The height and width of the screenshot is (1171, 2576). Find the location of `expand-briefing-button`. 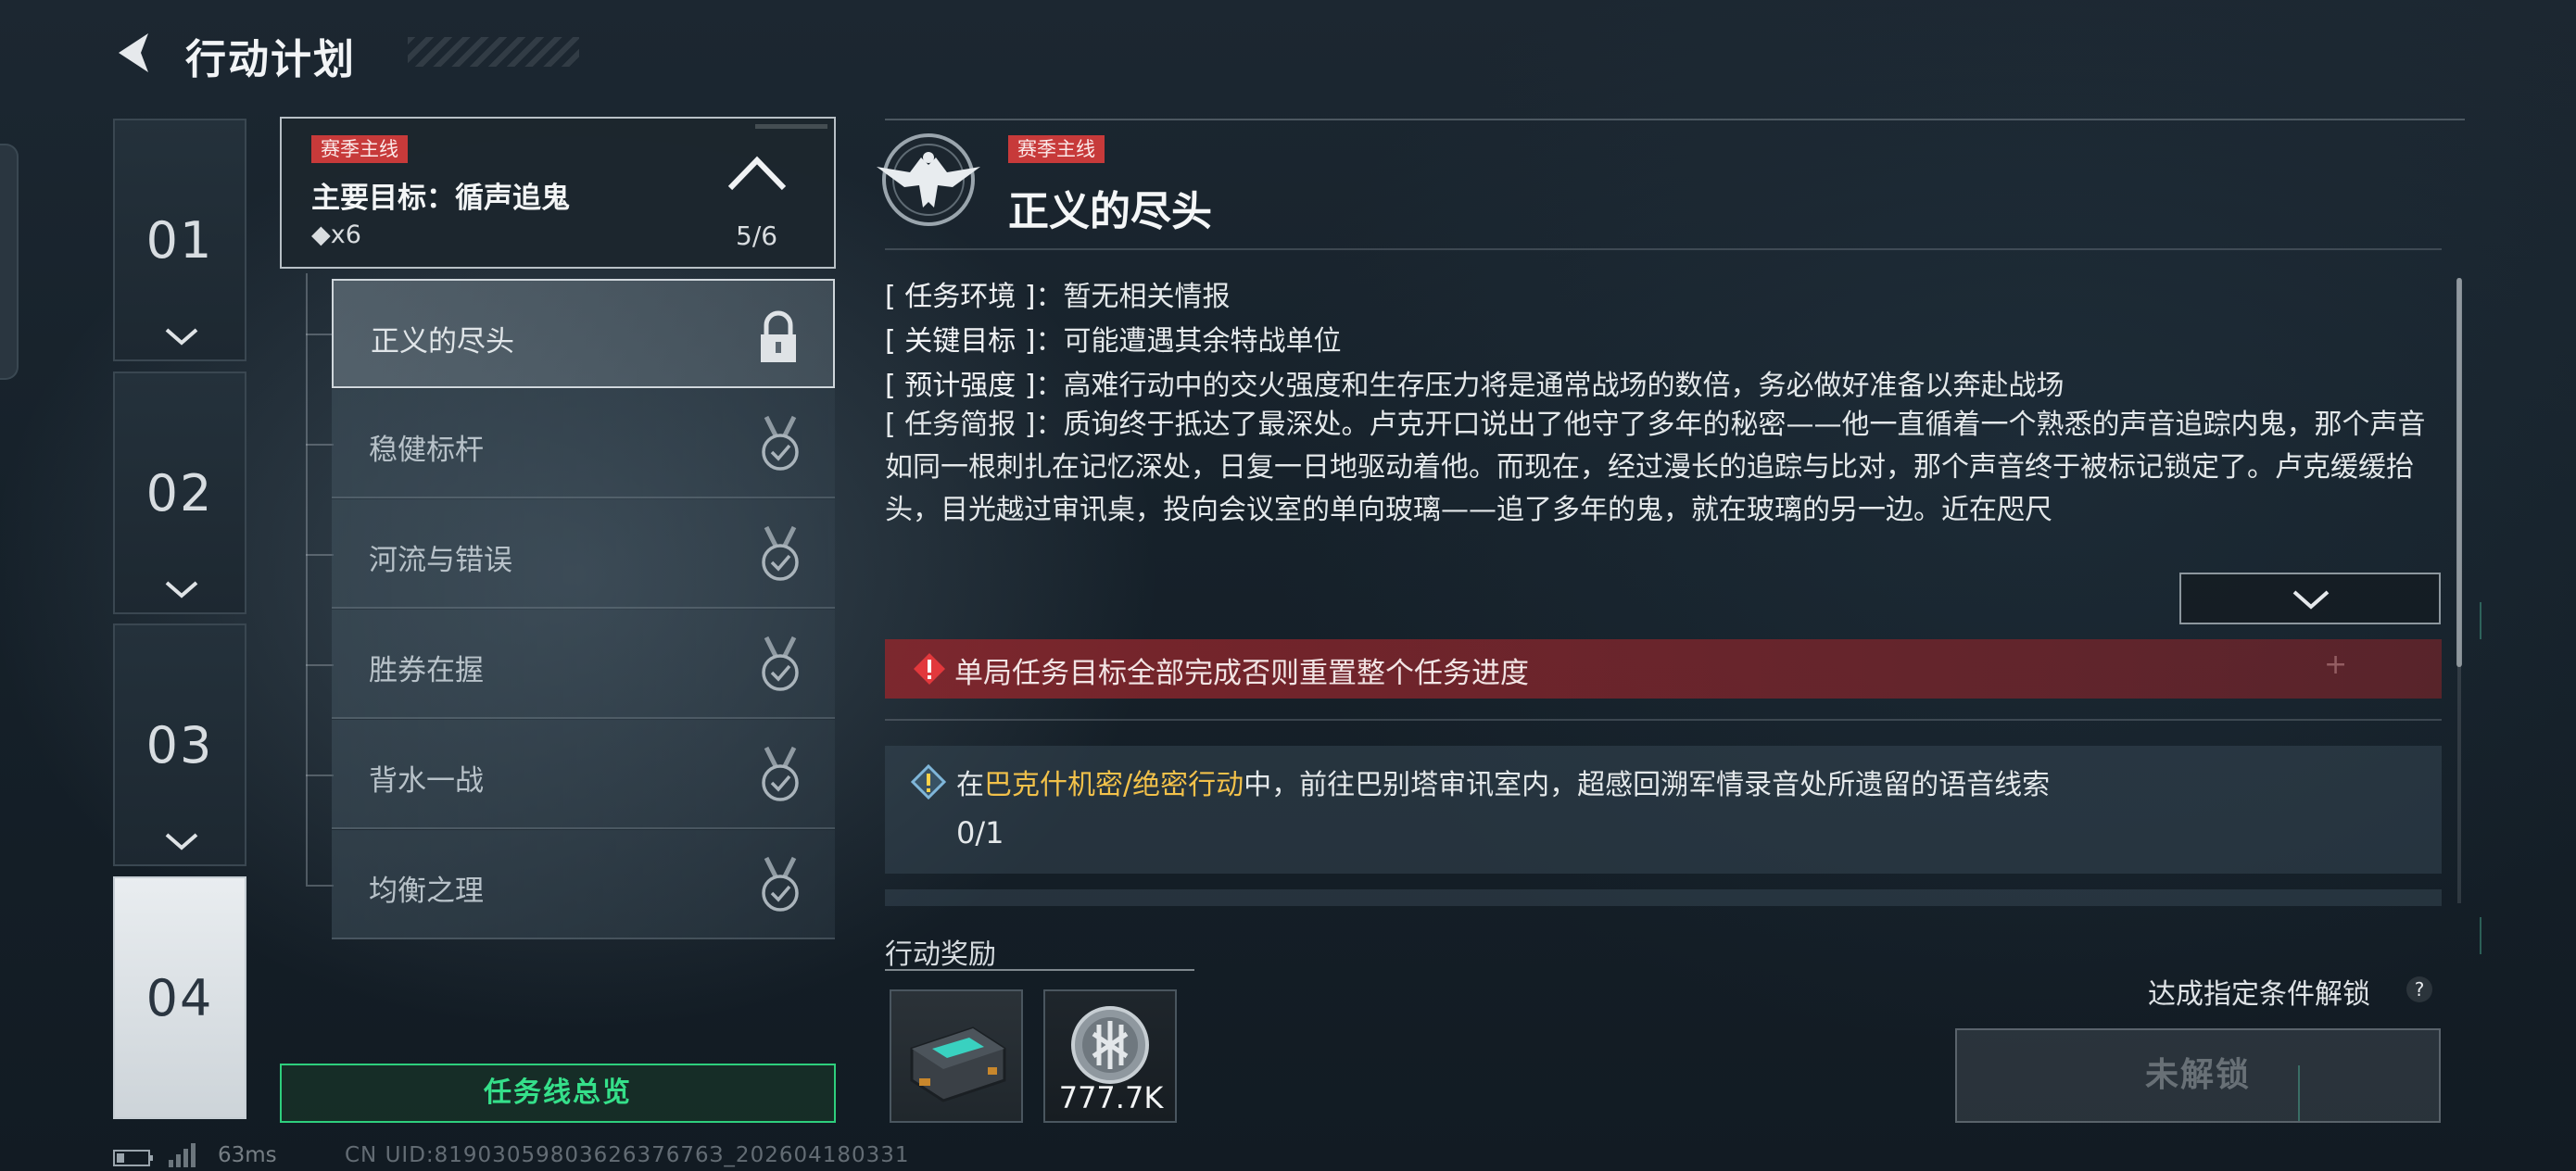

expand-briefing-button is located at coordinates (2310, 599).